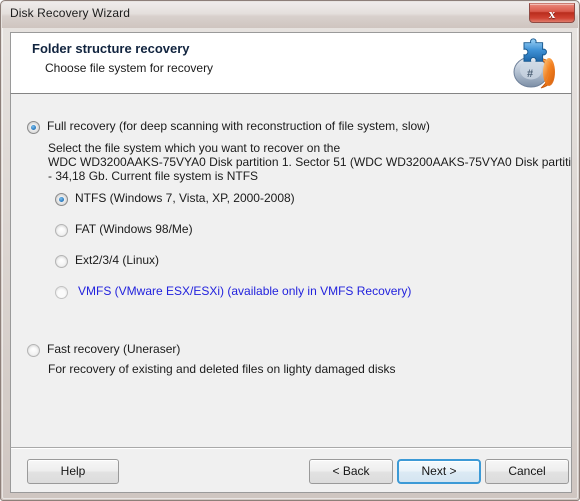 The image size is (580, 501). I want to click on cancel-button: Cancel, so click(527, 471).